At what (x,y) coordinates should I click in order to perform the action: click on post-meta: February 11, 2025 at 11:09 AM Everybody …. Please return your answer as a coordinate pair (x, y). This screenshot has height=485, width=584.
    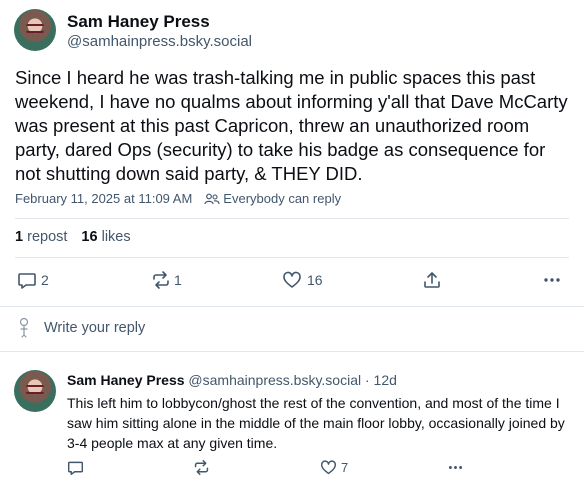
    Looking at the image, I should click on (178, 198).